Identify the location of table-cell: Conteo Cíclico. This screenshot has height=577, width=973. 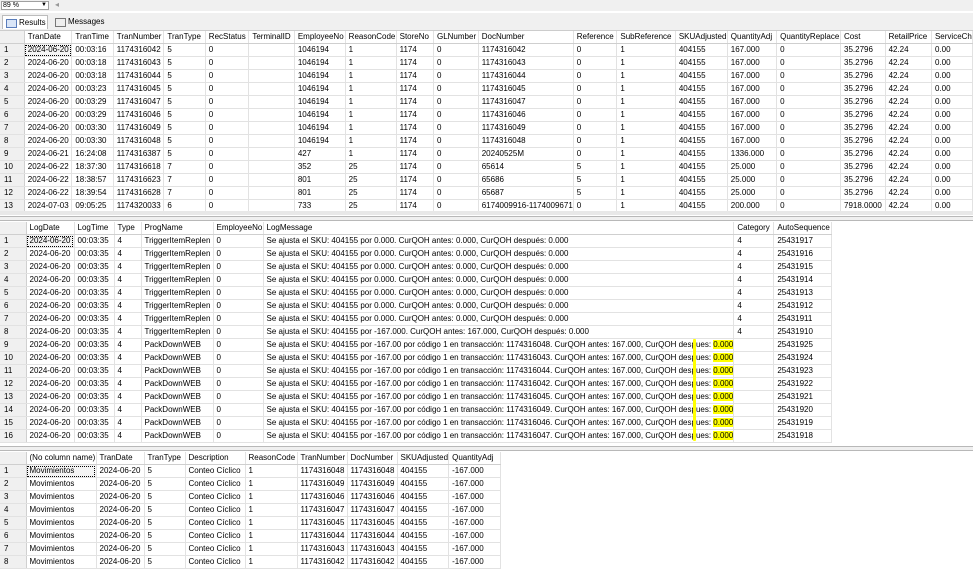
(215, 536).